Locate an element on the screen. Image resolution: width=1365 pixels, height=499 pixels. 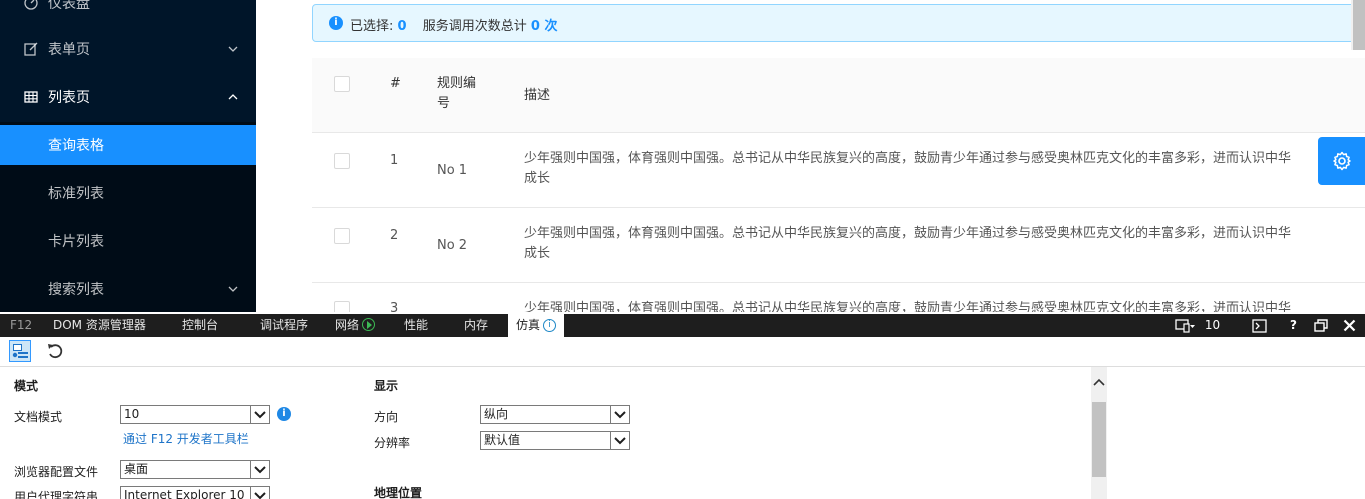
row-index: 3 is located at coordinates (394, 306).